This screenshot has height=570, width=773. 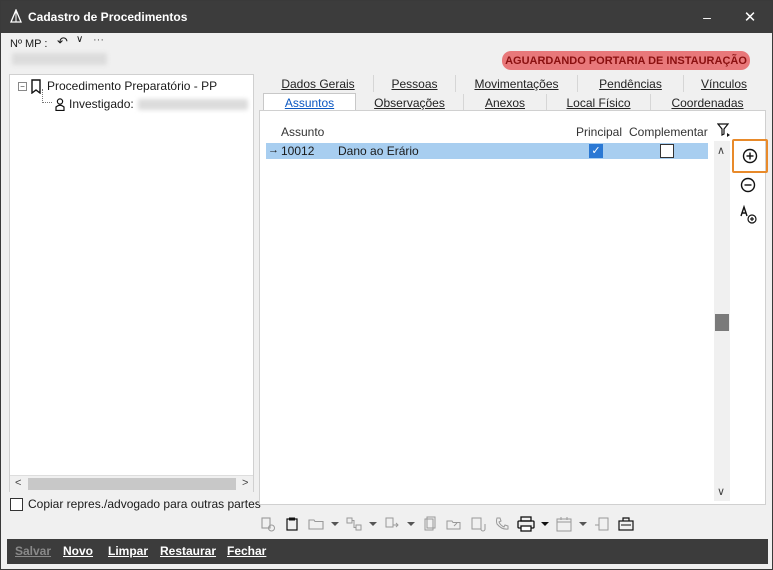 I want to click on mp-number-redacted, so click(x=59, y=59).